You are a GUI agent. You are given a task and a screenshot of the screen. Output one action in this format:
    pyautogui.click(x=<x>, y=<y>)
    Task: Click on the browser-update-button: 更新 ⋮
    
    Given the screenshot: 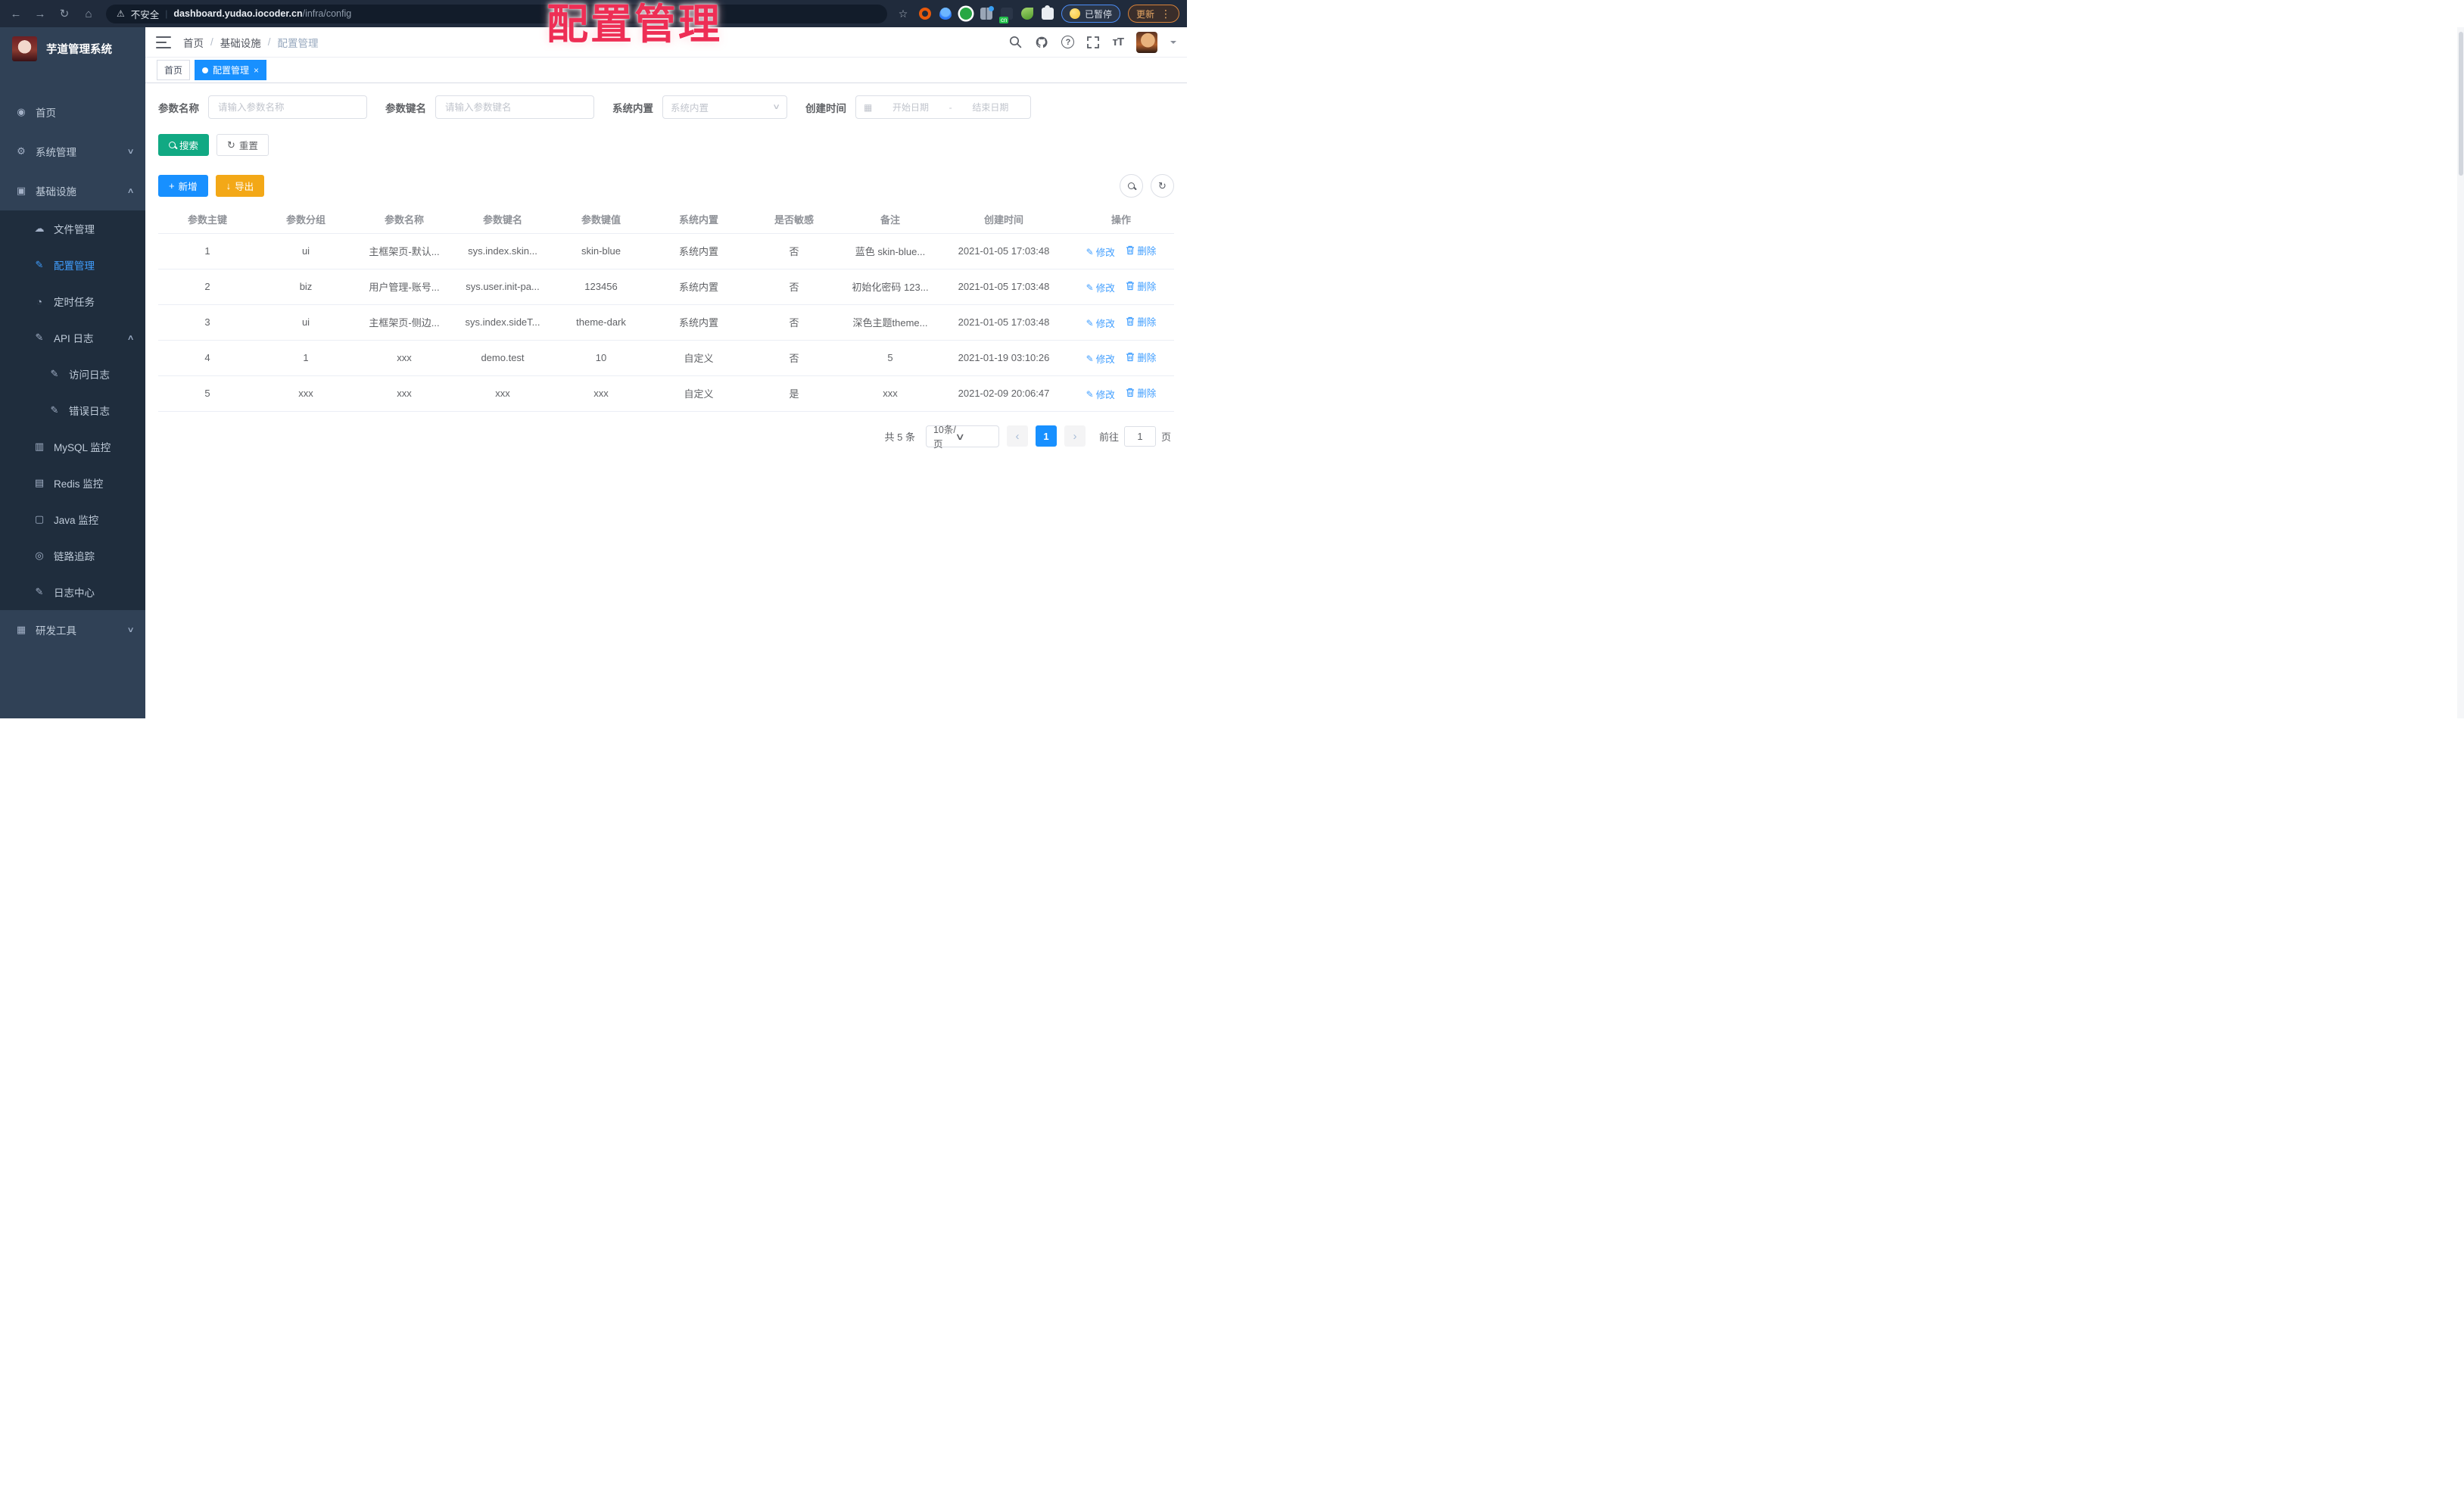 What is the action you would take?
    pyautogui.click(x=1153, y=14)
    